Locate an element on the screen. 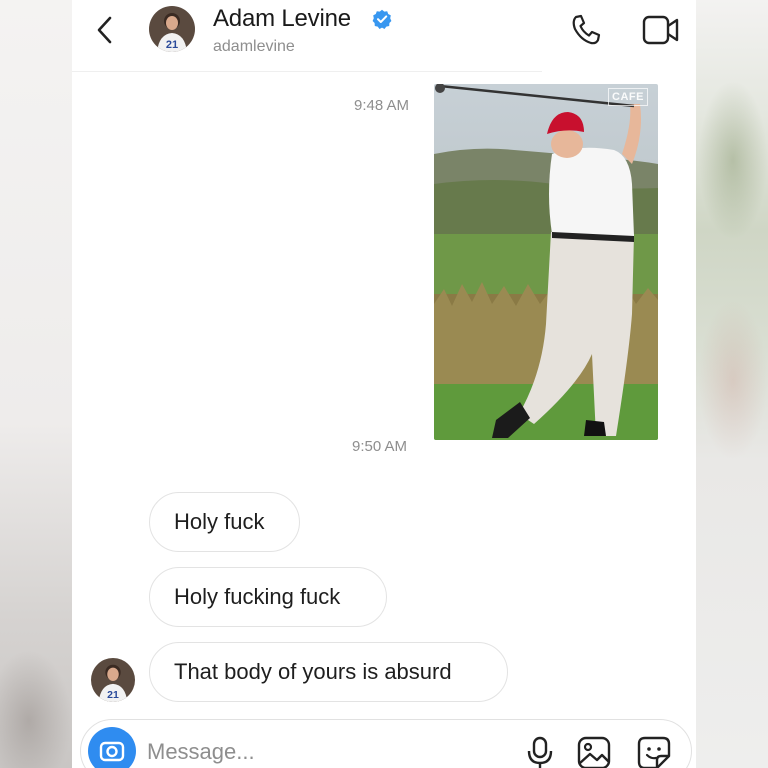 The width and height of the screenshot is (768, 768). message-text: Holy fucking fuck is located at coordinates (257, 596).